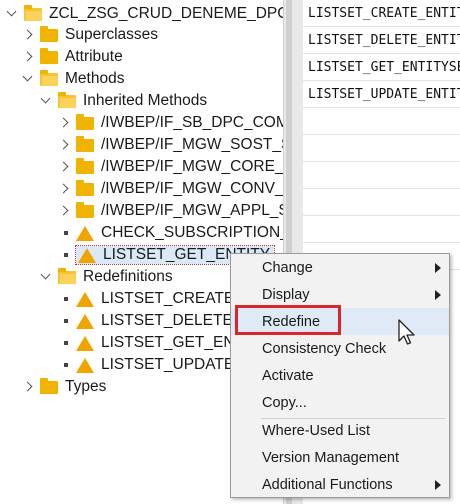 This screenshot has width=460, height=504. What do you see at coordinates (288, 320) in the screenshot?
I see `redefine-highlight-box` at bounding box center [288, 320].